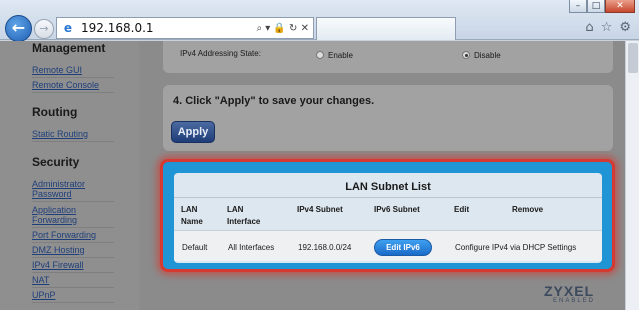 The height and width of the screenshot is (310, 639). Describe the element at coordinates (403, 247) in the screenshot. I see `edit-ipv6-button: Edit IPv6` at that location.